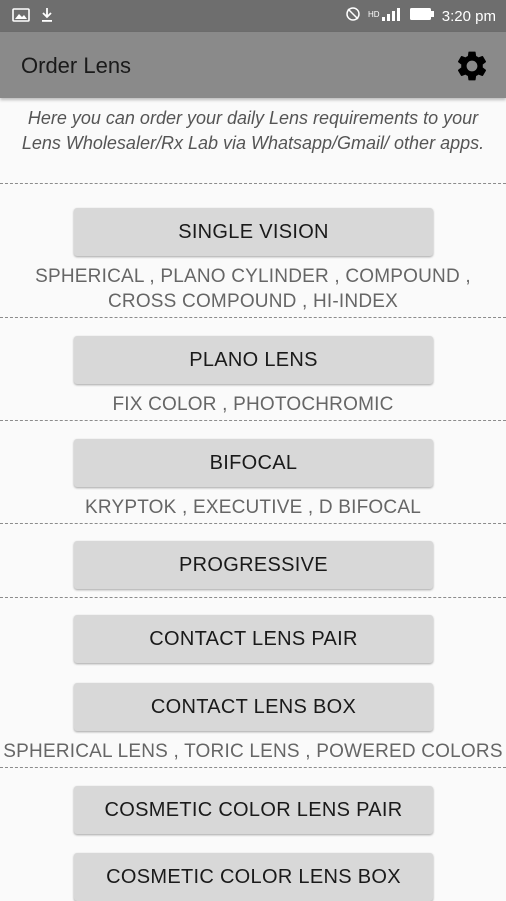  What do you see at coordinates (253, 65) in the screenshot?
I see `app-toolbar: Order Lens` at bounding box center [253, 65].